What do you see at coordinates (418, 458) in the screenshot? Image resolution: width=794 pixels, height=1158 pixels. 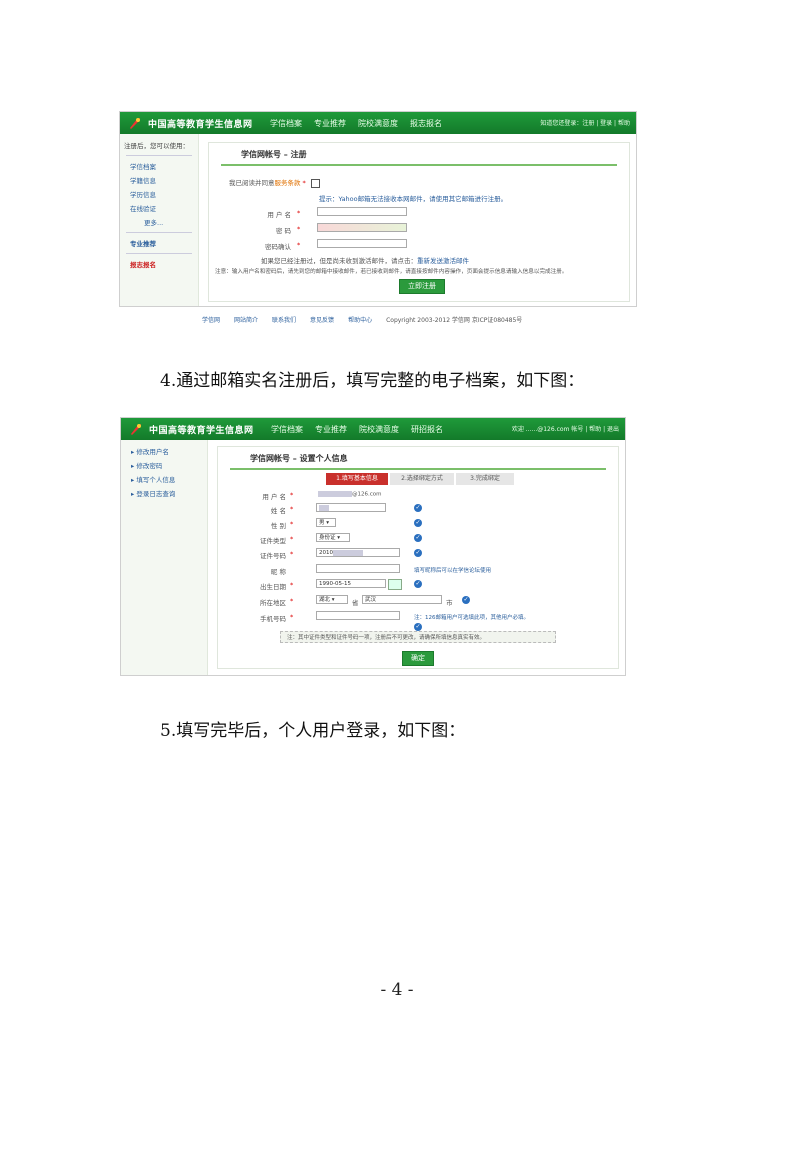 I see `panel-title: 学信网帐号 – 设置个人信息` at bounding box center [418, 458].